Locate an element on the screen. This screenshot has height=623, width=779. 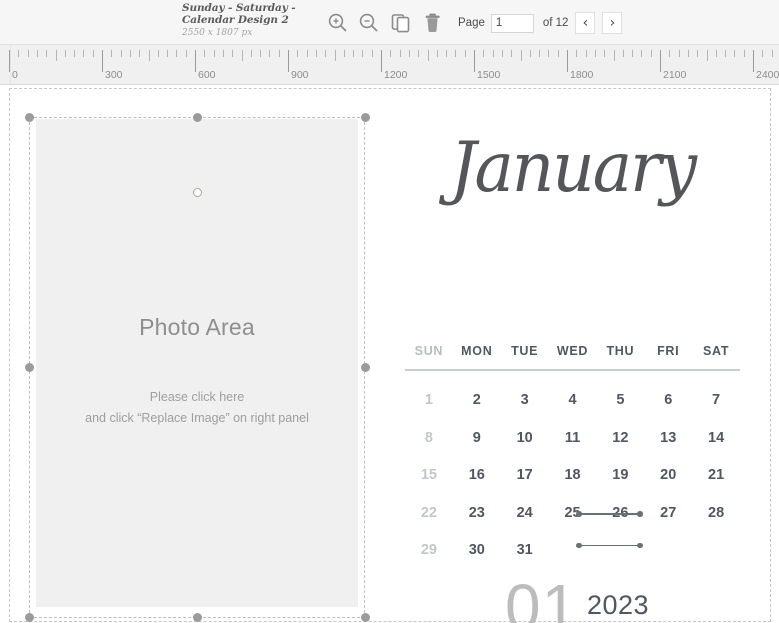
ruler-tick-label: 1800 is located at coordinates (582, 75).